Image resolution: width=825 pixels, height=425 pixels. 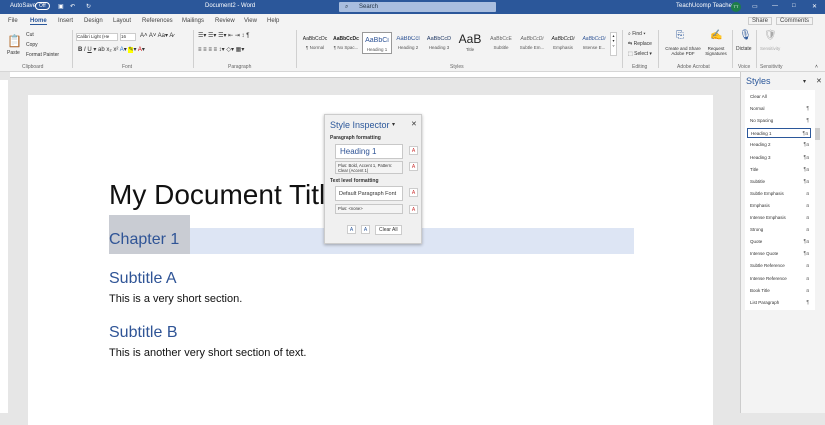 What do you see at coordinates (779, 97) in the screenshot?
I see `style-list-item: Clear All` at bounding box center [779, 97].